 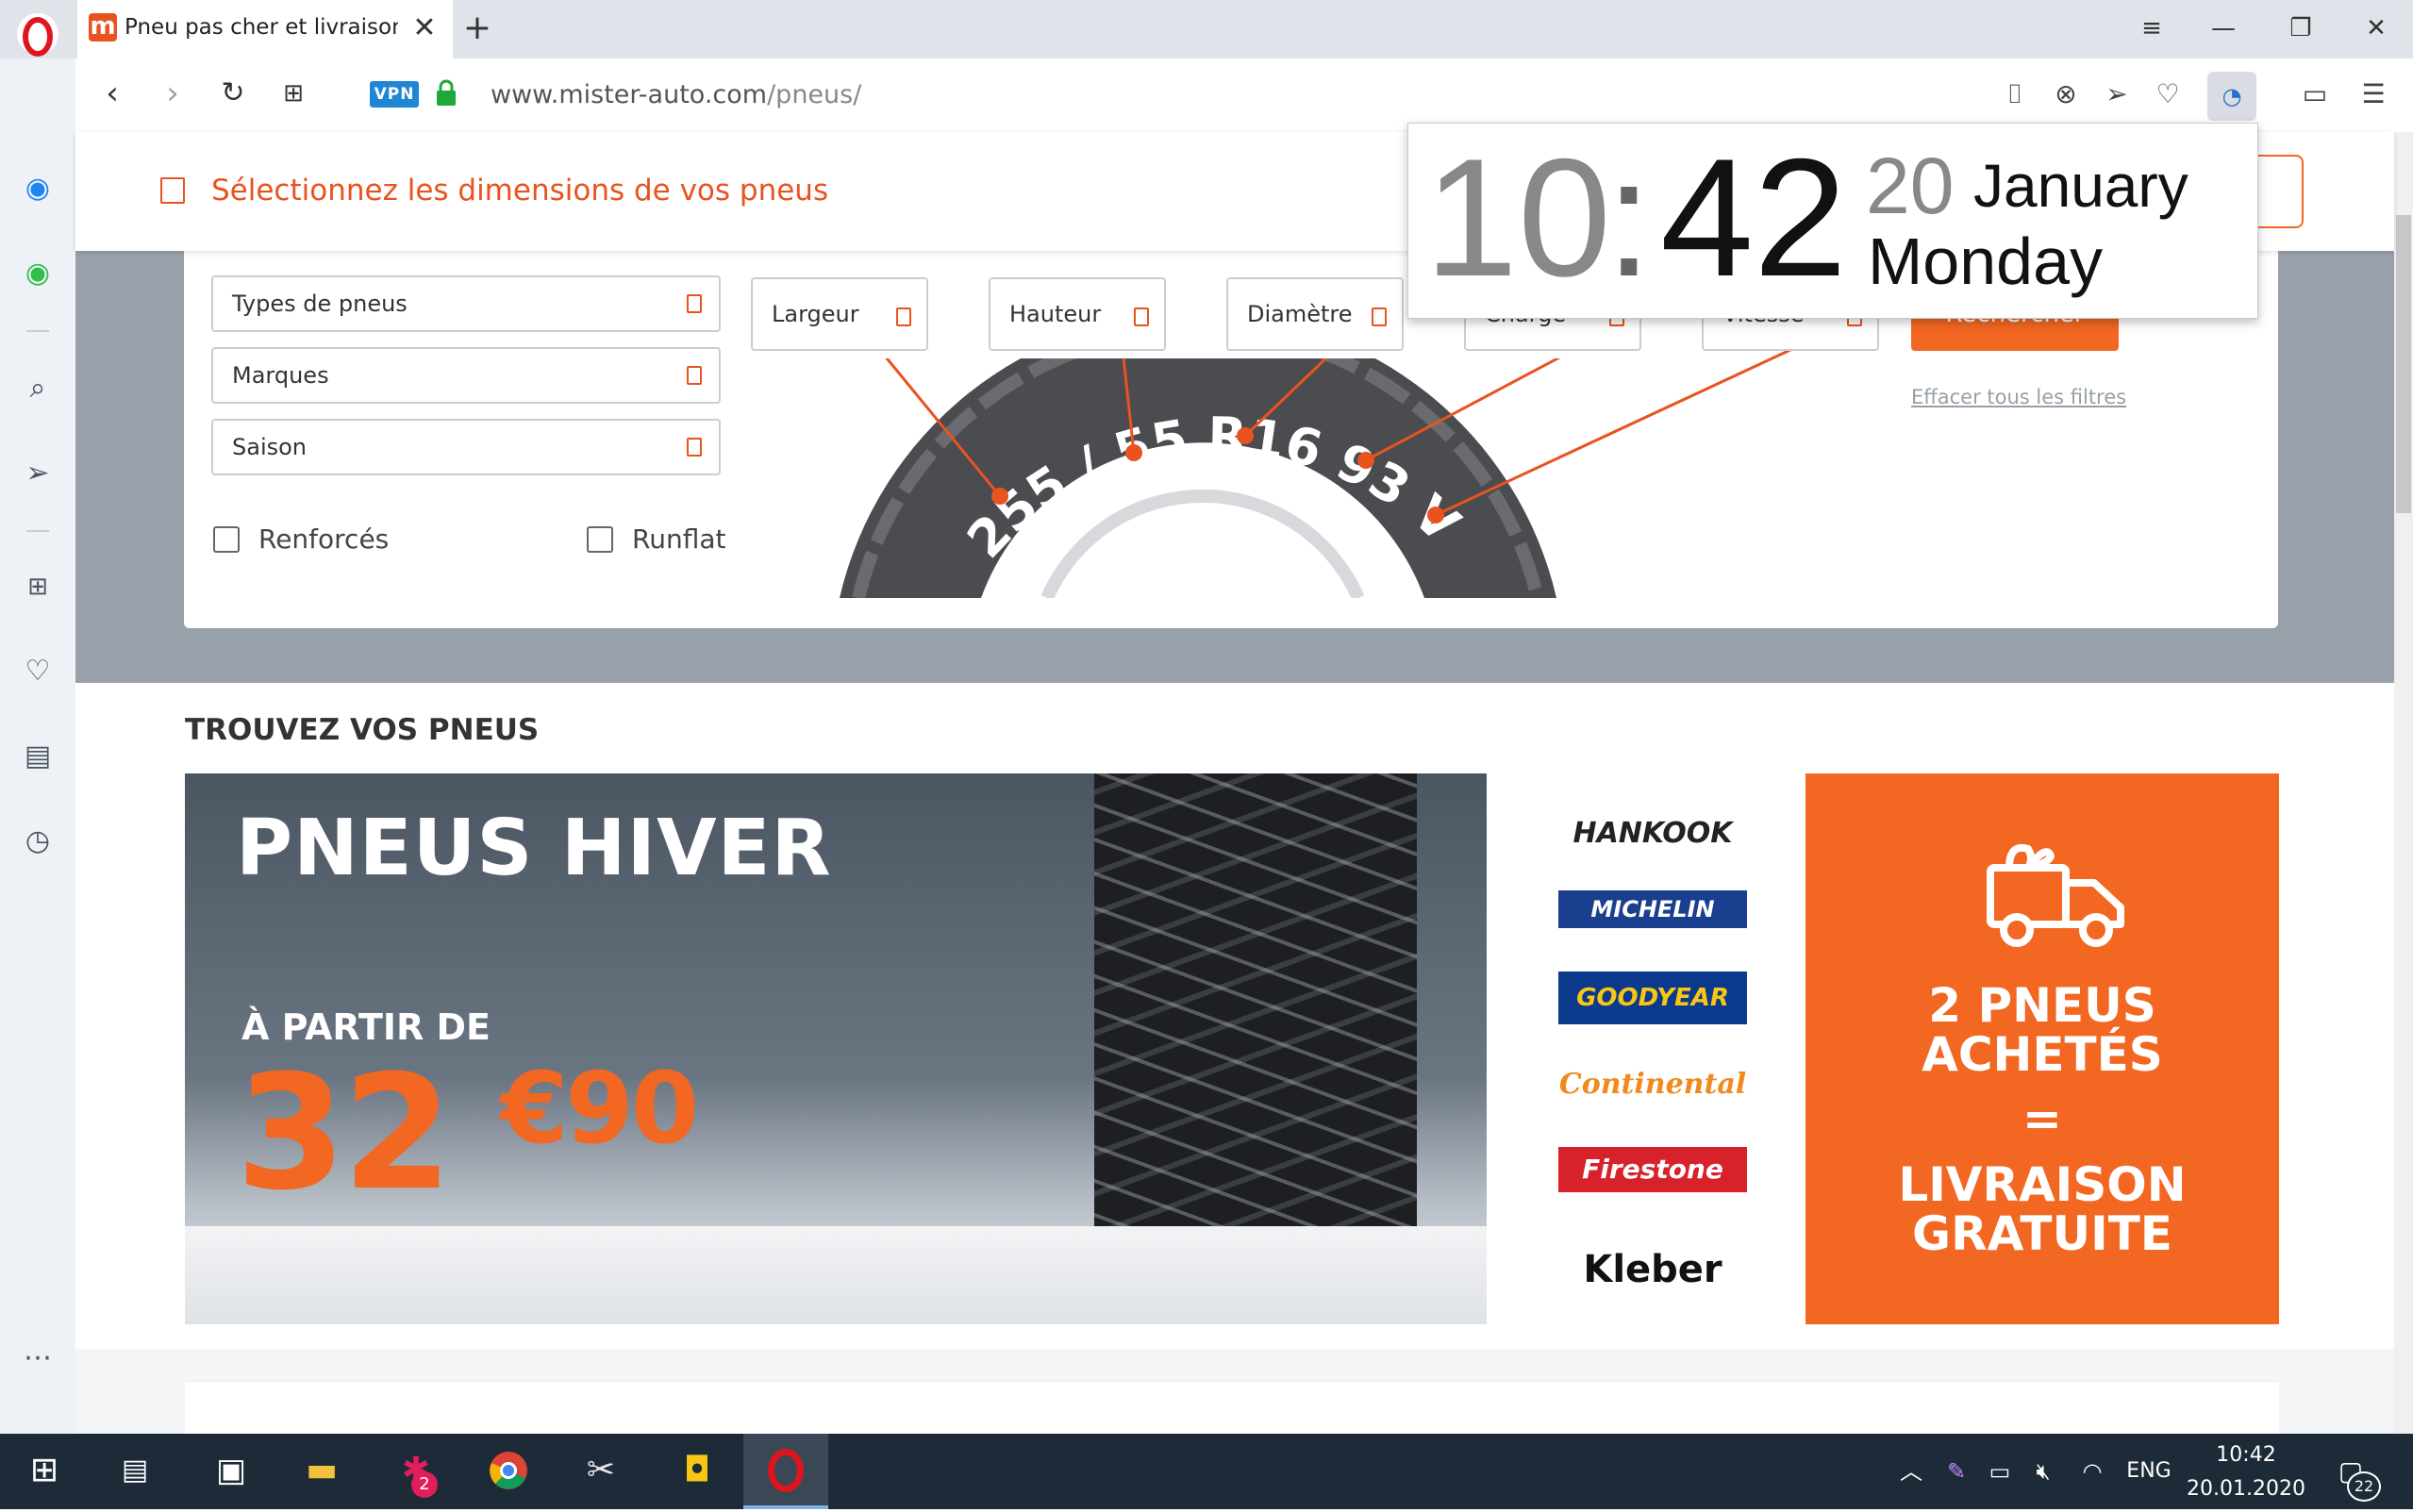 I want to click on battery-saver-icon: ▭, so click(x=2315, y=94).